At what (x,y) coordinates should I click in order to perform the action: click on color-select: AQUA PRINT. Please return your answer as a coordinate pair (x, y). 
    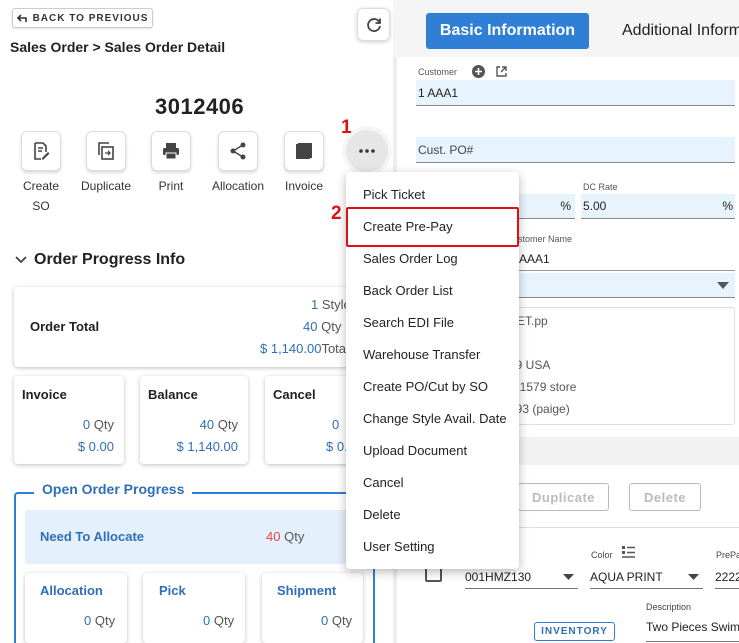
    Looking at the image, I should click on (646, 577).